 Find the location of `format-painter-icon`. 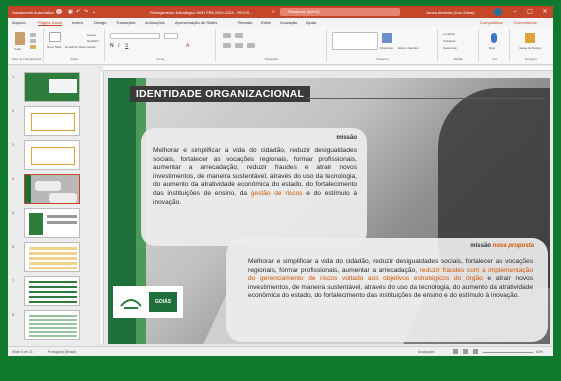

format-painter-icon is located at coordinates (33, 47).